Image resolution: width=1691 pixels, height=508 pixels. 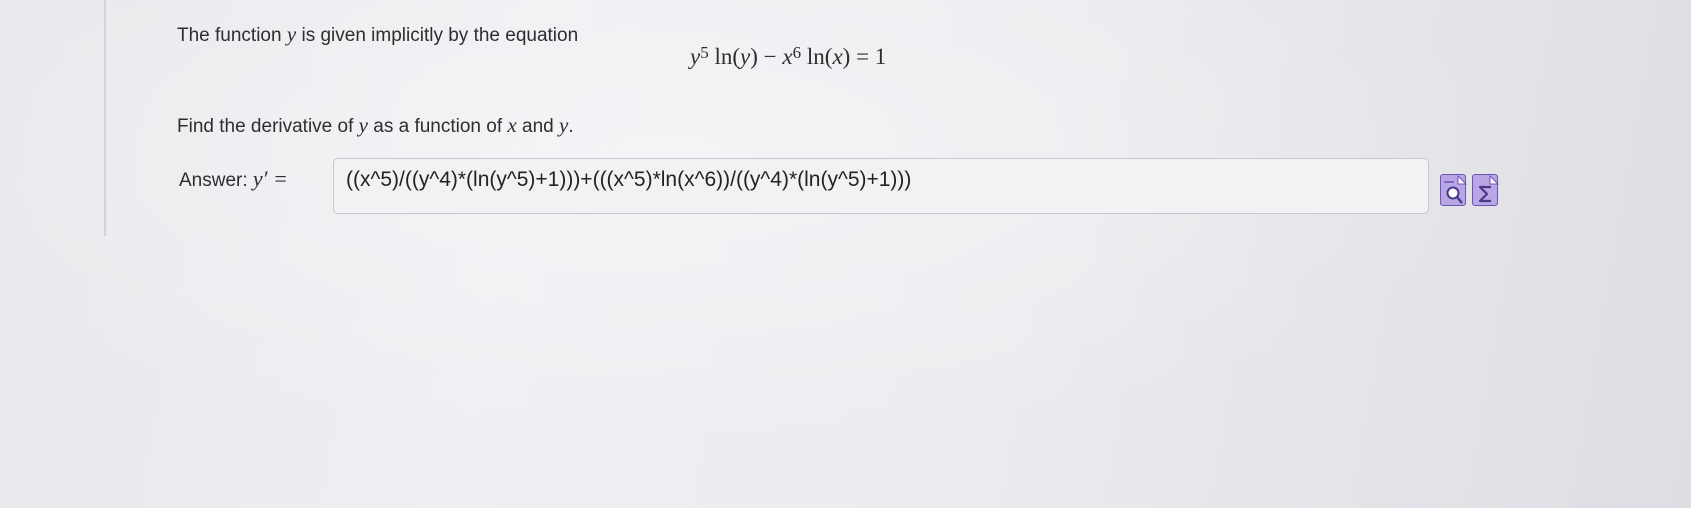 What do you see at coordinates (571, 126) in the screenshot?
I see `find-period: .` at bounding box center [571, 126].